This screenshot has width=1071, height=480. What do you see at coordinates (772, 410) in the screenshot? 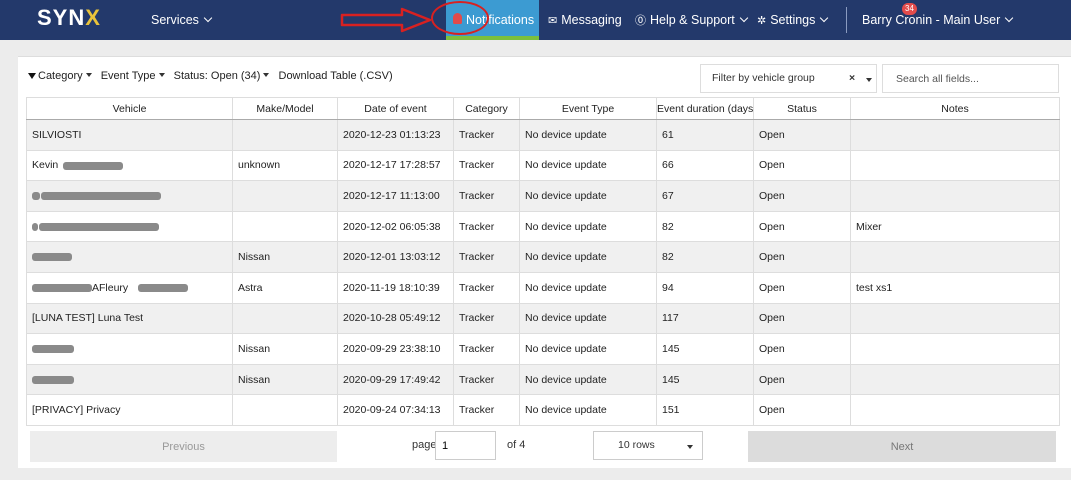
I see `cell-text: Open` at bounding box center [772, 410].